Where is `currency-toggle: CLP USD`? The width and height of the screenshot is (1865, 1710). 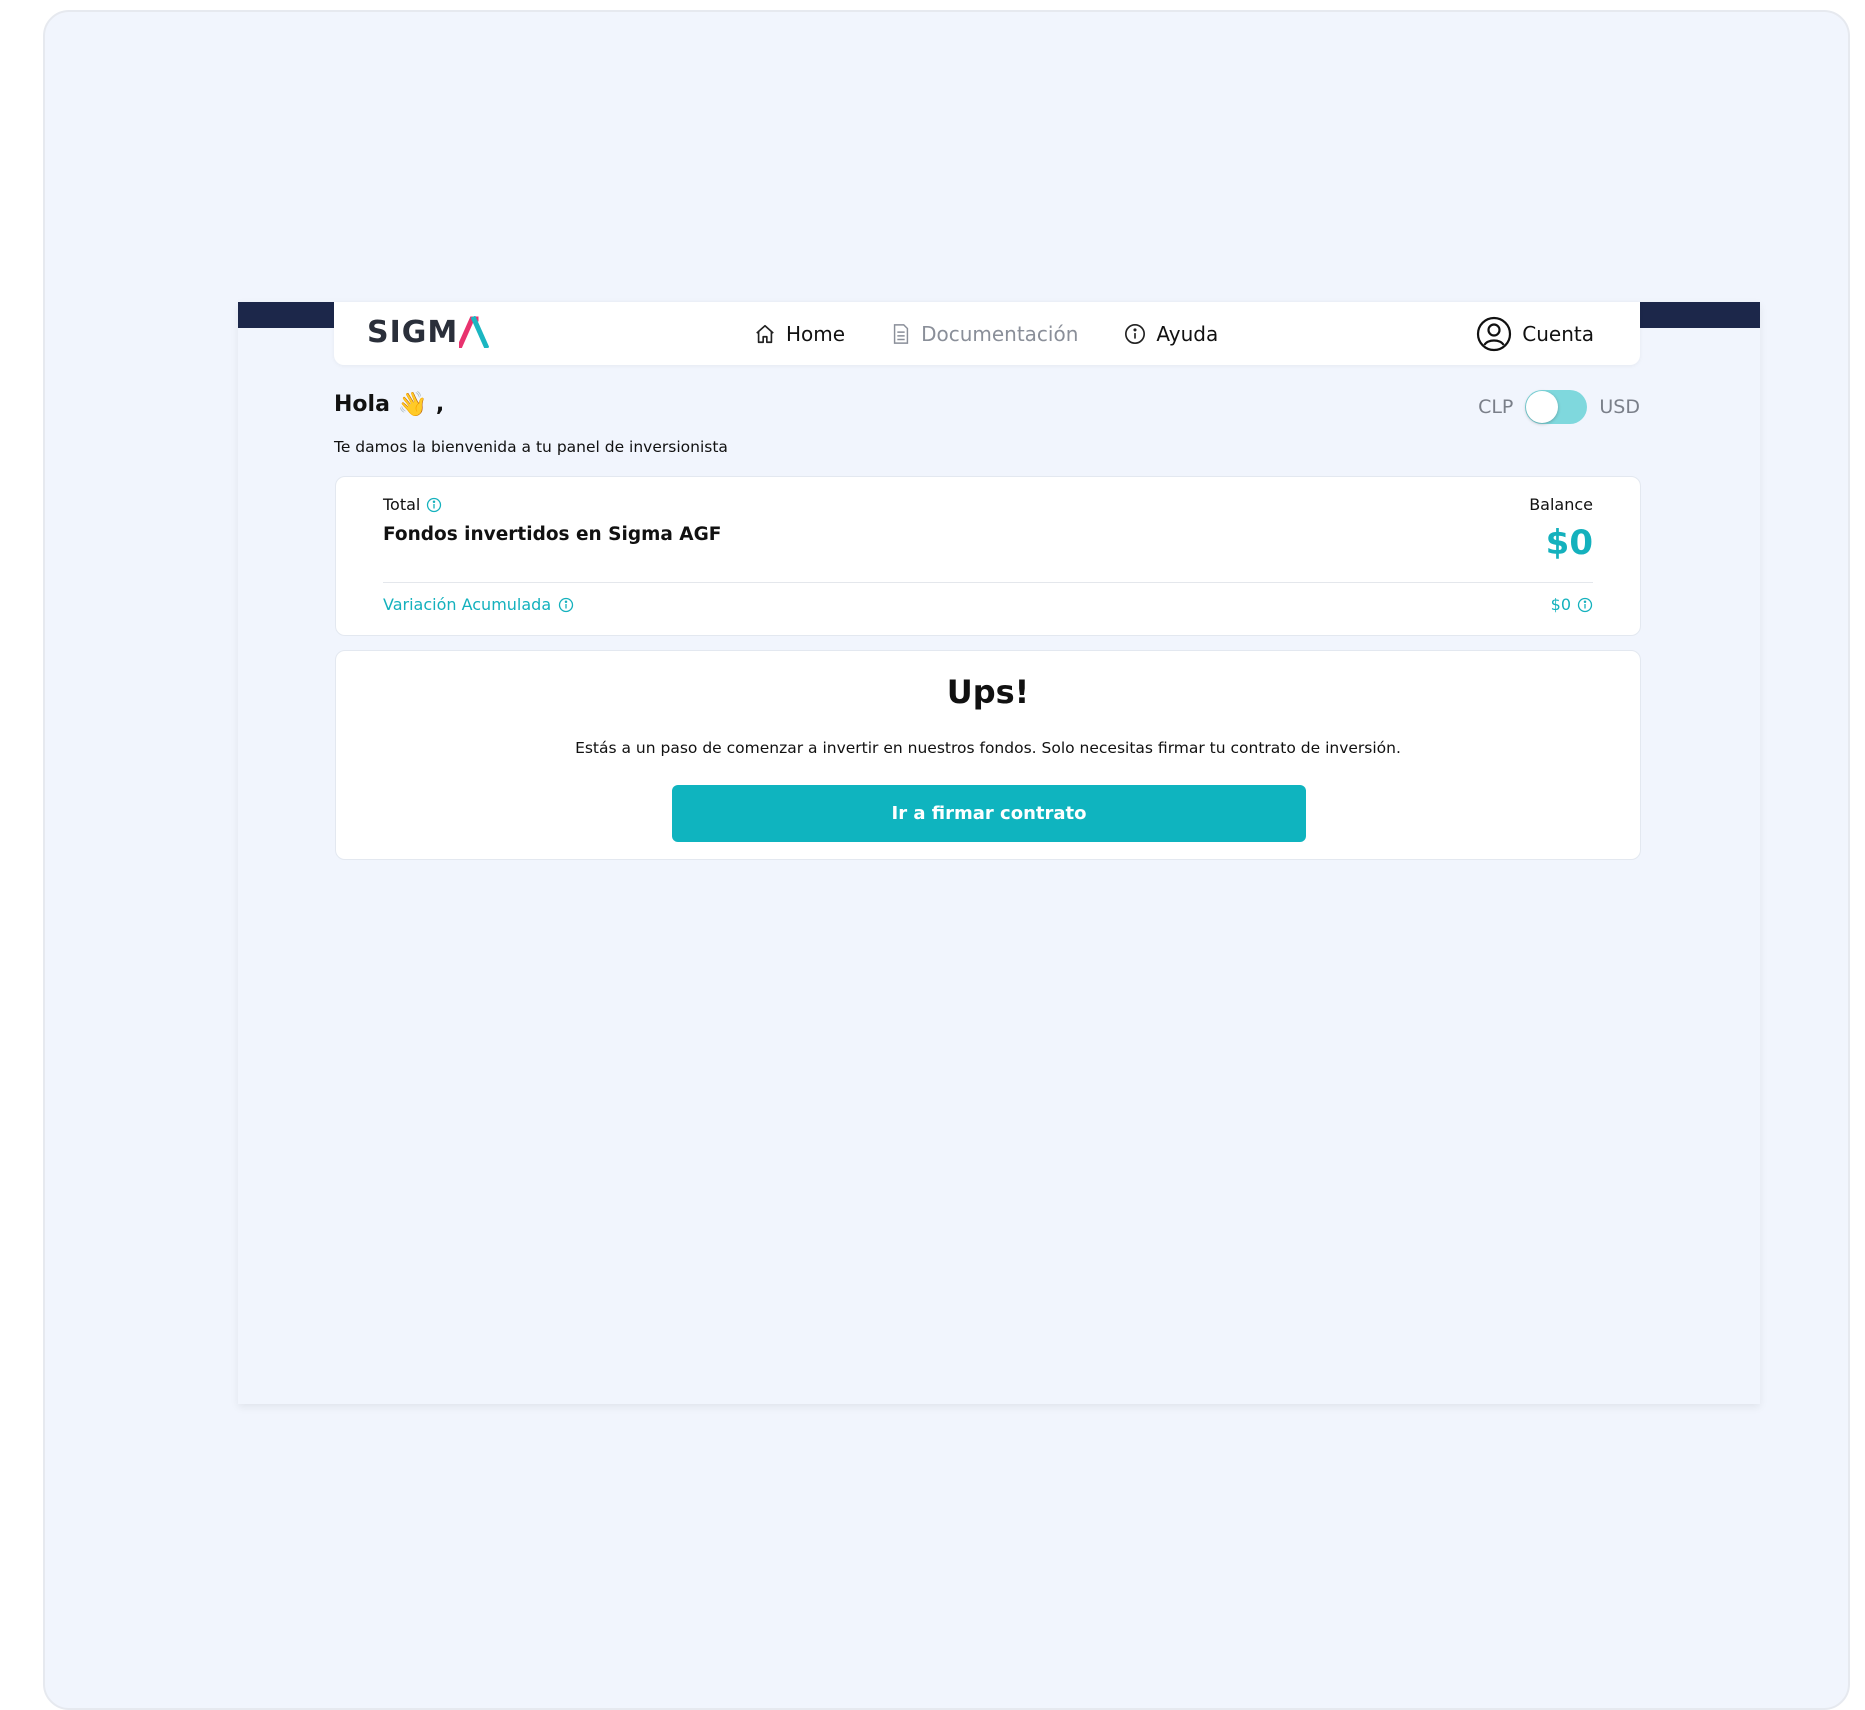 currency-toggle: CLP USD is located at coordinates (1559, 407).